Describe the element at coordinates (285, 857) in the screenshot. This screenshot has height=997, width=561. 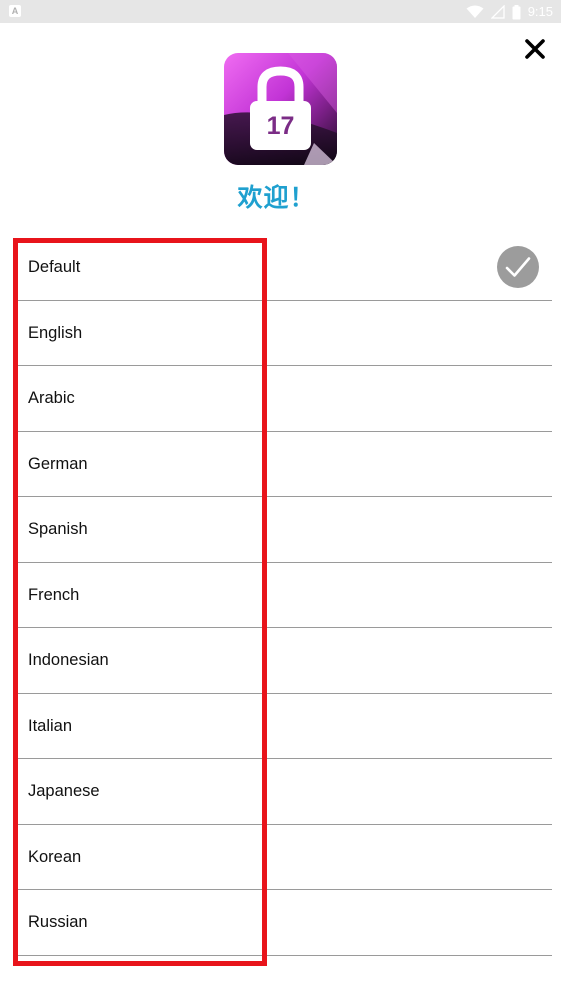
I see `language-item-korean: Korean` at that location.